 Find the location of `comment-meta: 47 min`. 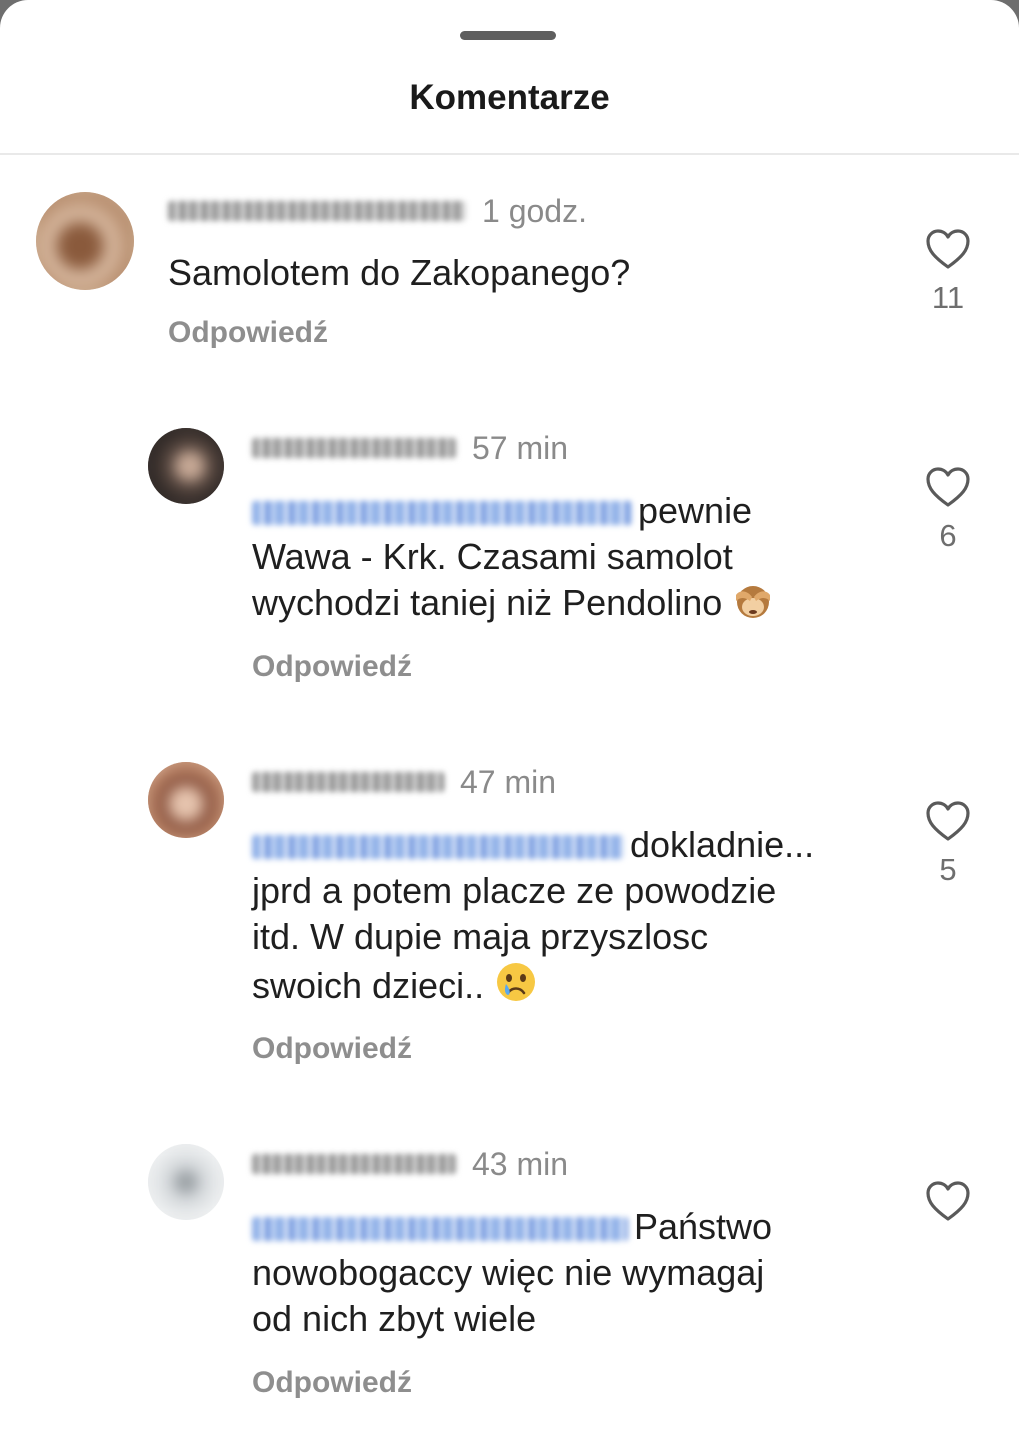

comment-meta: 47 min is located at coordinates (404, 782).